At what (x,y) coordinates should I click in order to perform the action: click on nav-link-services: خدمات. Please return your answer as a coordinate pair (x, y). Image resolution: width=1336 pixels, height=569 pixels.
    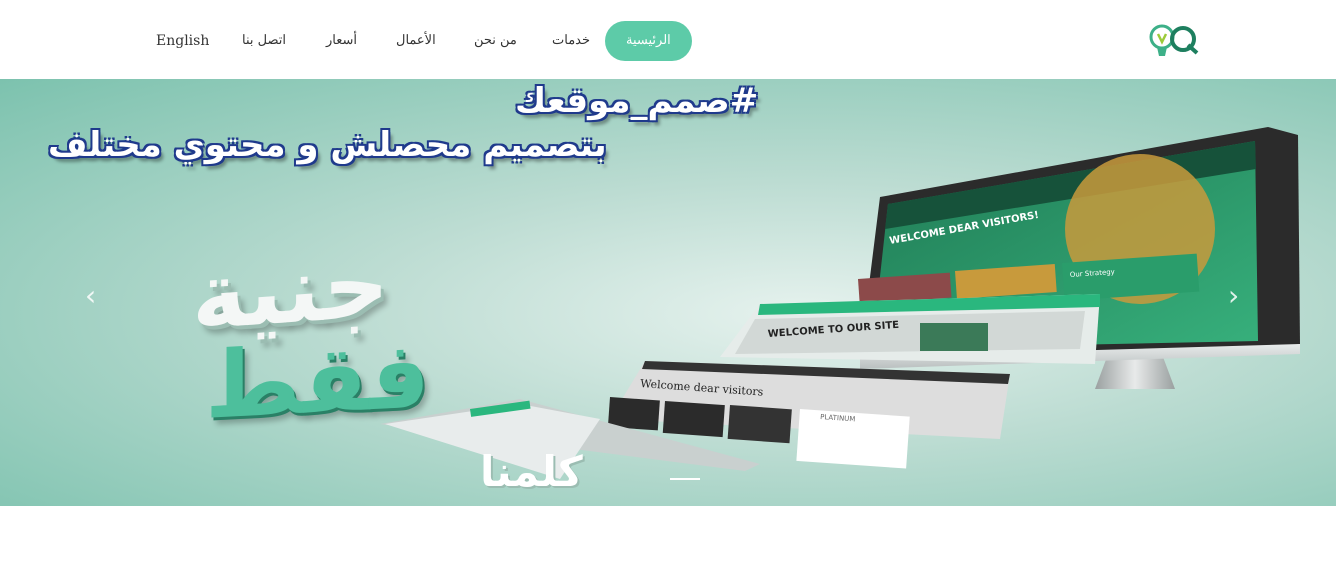
    Looking at the image, I should click on (571, 41).